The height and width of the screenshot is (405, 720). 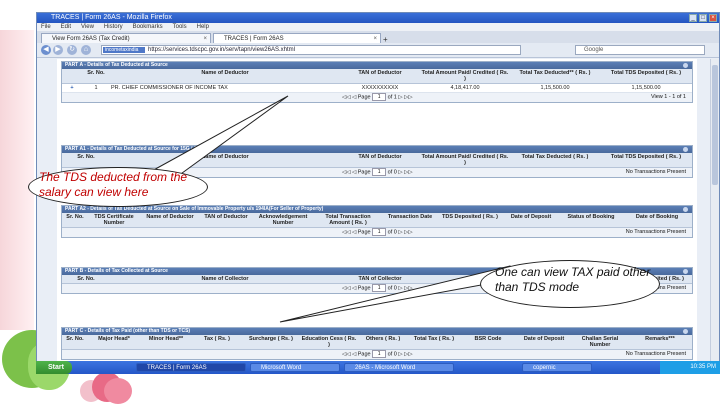 What do you see at coordinates (434, 339) in the screenshot?
I see `column-header: Total Tax ( Rs. )` at bounding box center [434, 339].